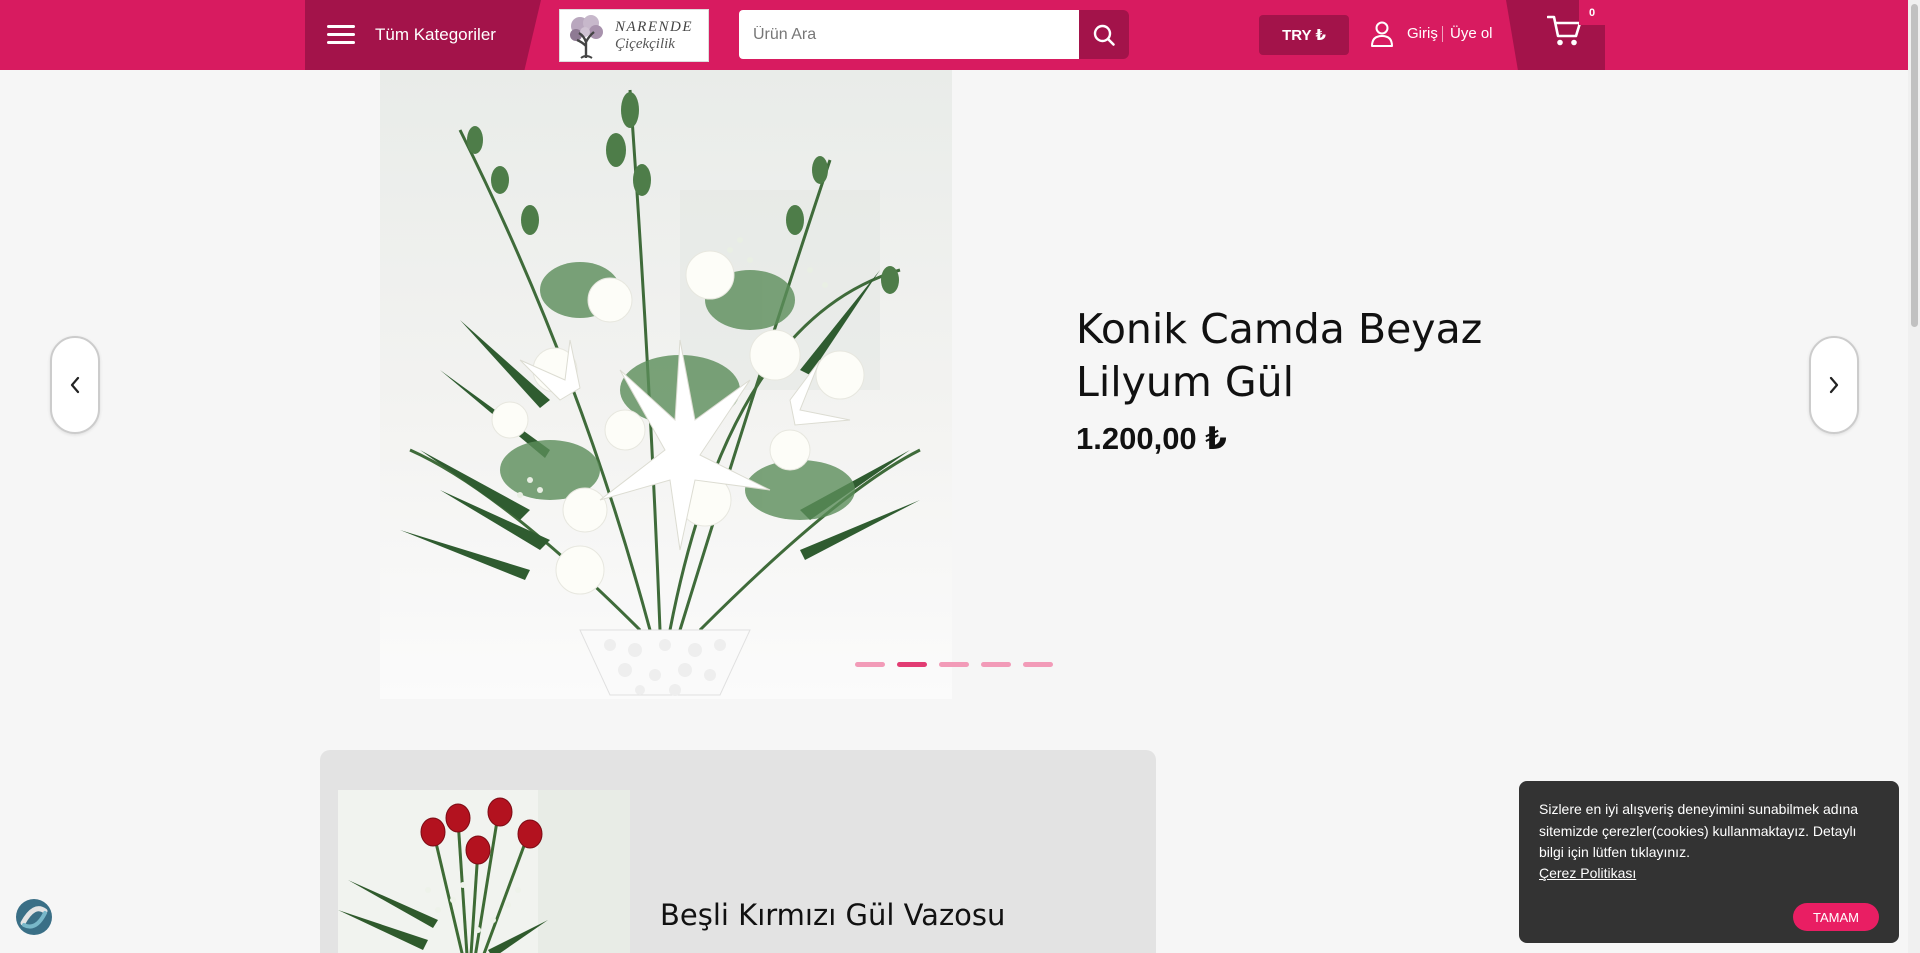 The image size is (1920, 953). Describe the element at coordinates (654, 27) in the screenshot. I see `logo-line1: NARENDE` at that location.